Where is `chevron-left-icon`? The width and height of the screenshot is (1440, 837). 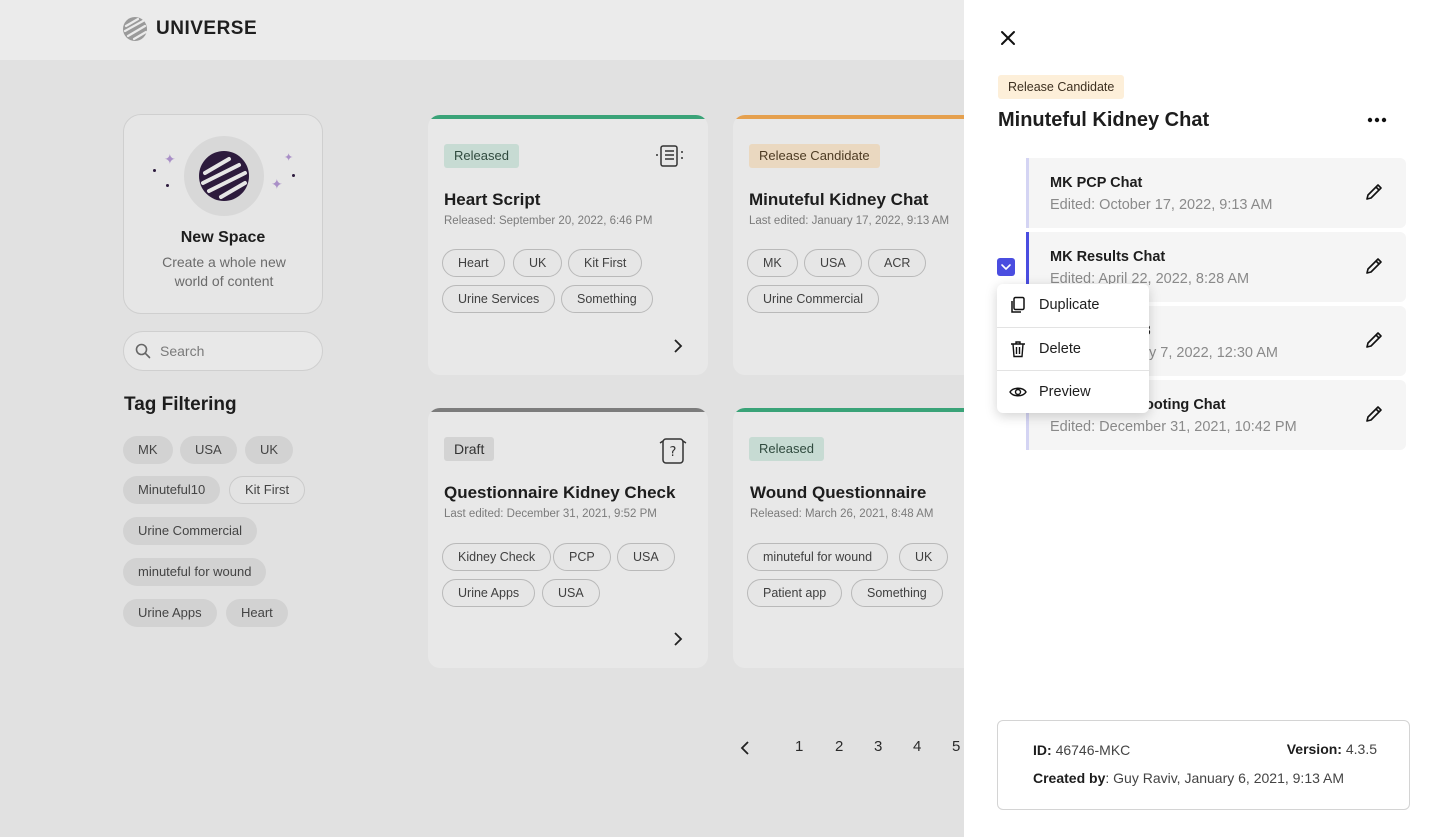
chevron-left-icon is located at coordinates (745, 748).